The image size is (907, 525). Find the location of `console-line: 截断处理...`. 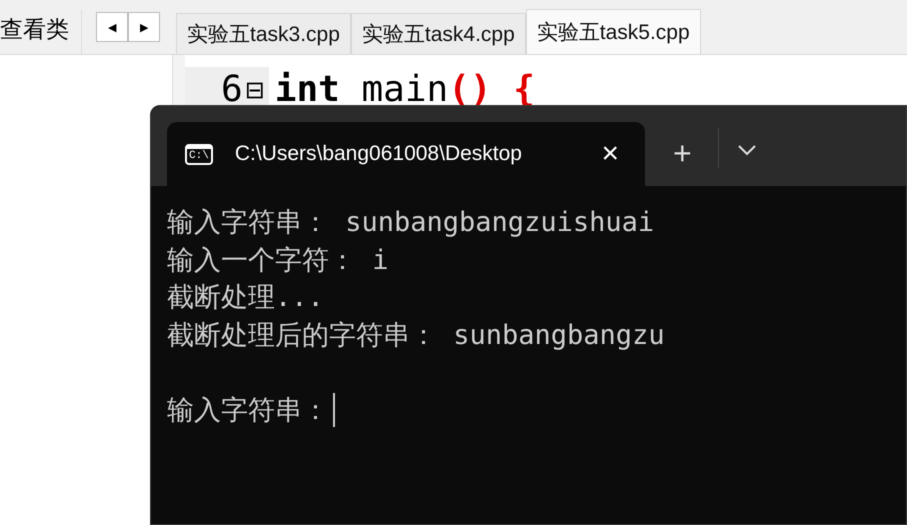

console-line: 截断处理... is located at coordinates (245, 298).